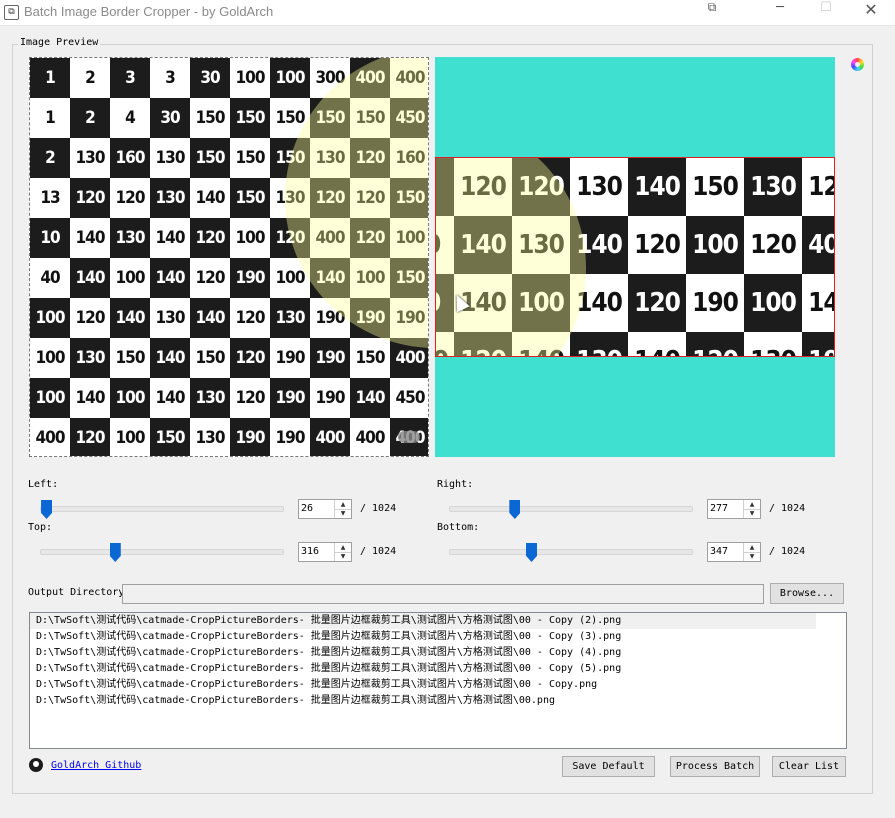  I want to click on left-label: Left:, so click(43, 484).